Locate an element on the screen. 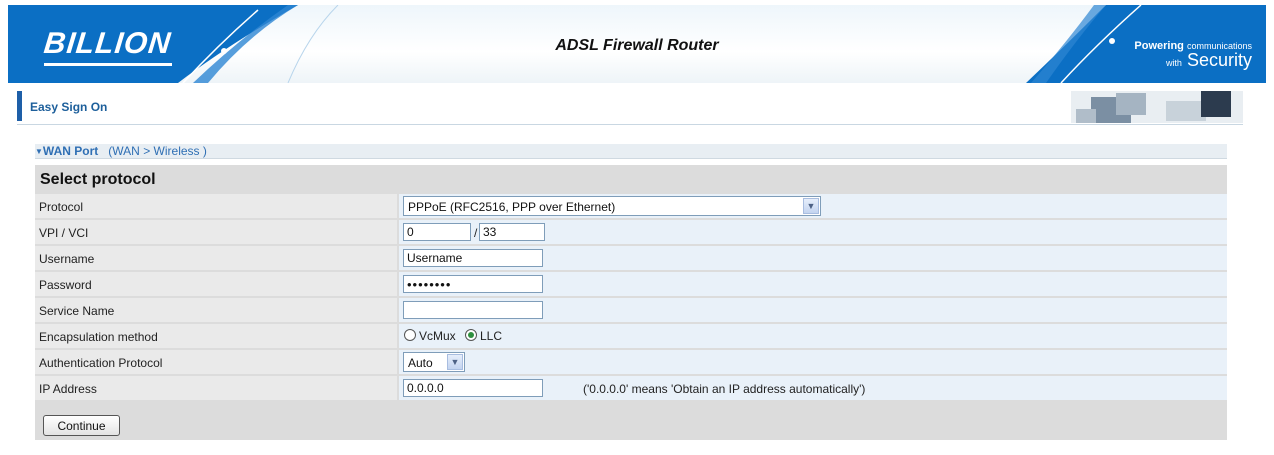 This screenshot has width=1274, height=455. ip-address-label: IP Address is located at coordinates (68, 389).